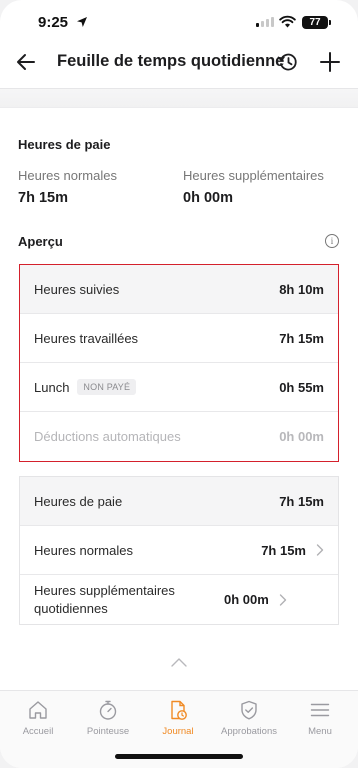  I want to click on table-row: Heures suivies 8h 10m, so click(179, 289).